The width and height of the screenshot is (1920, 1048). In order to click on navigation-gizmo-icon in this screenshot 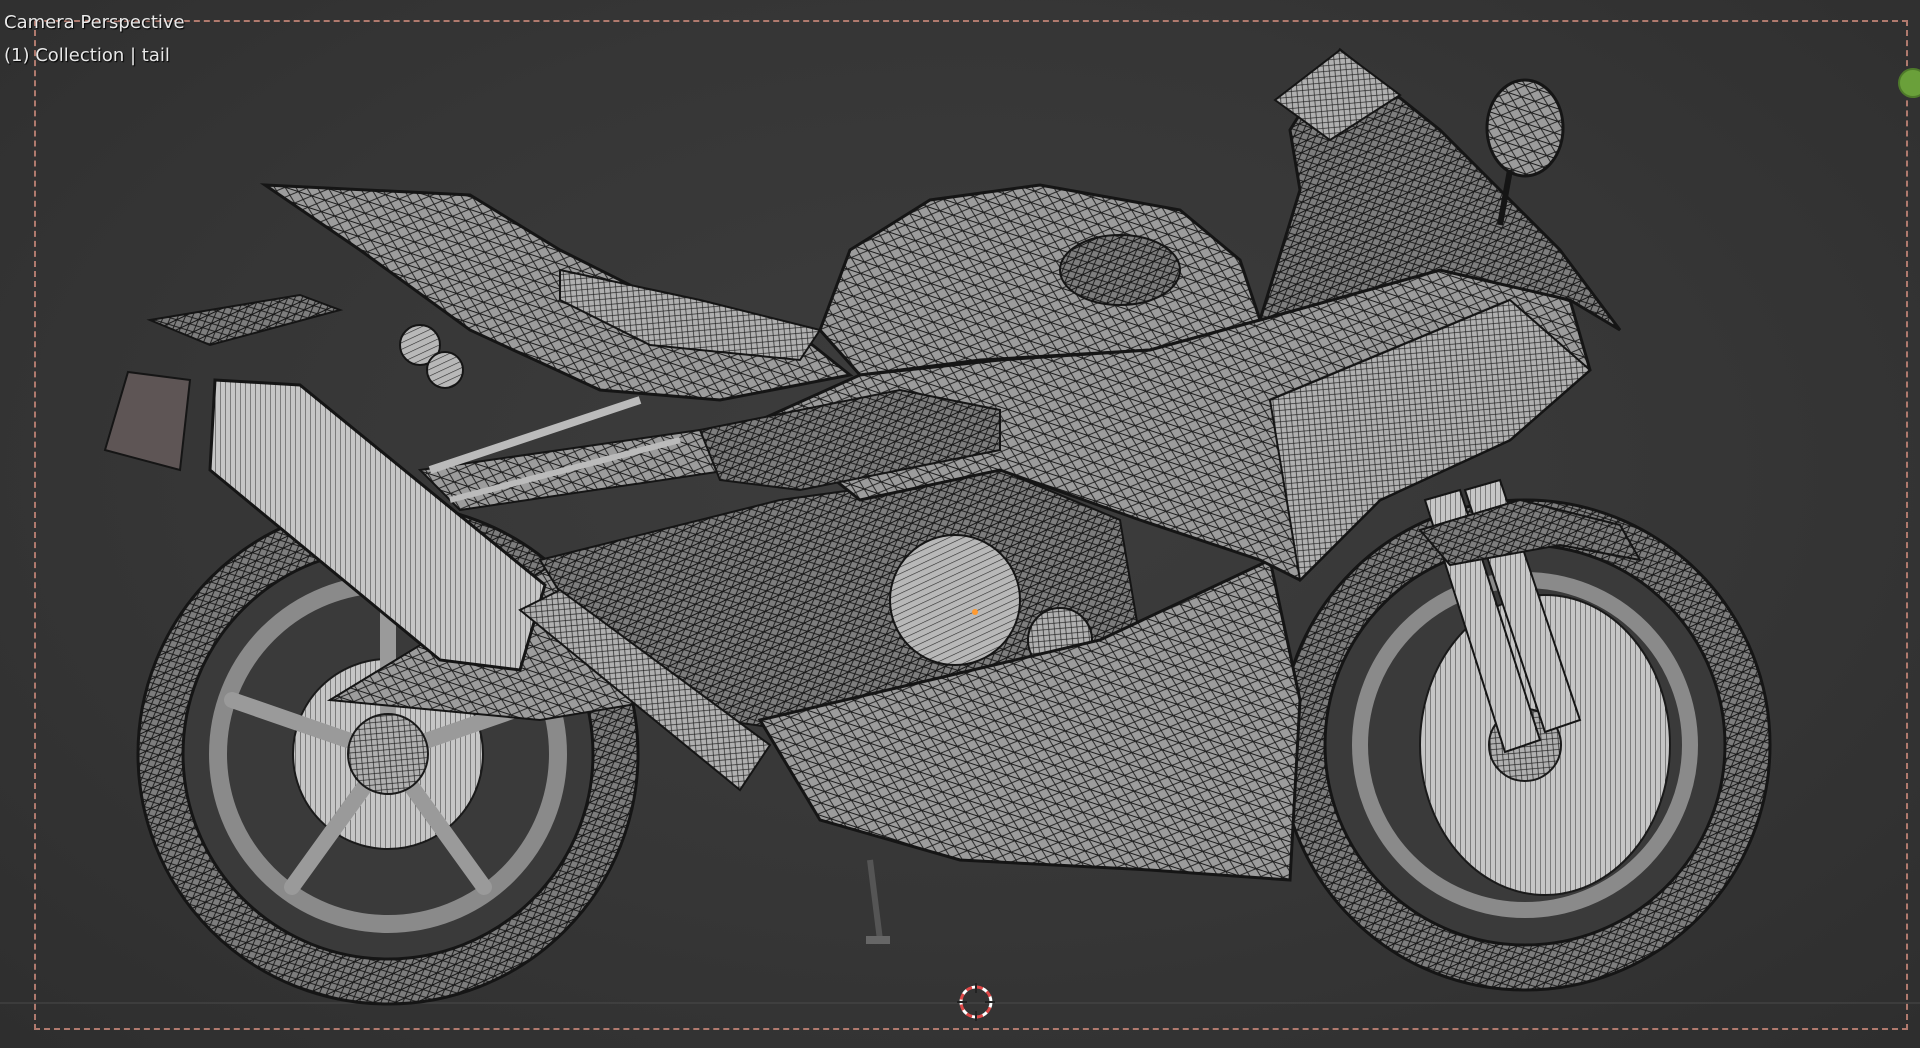, I will do `click(1909, 83)`.